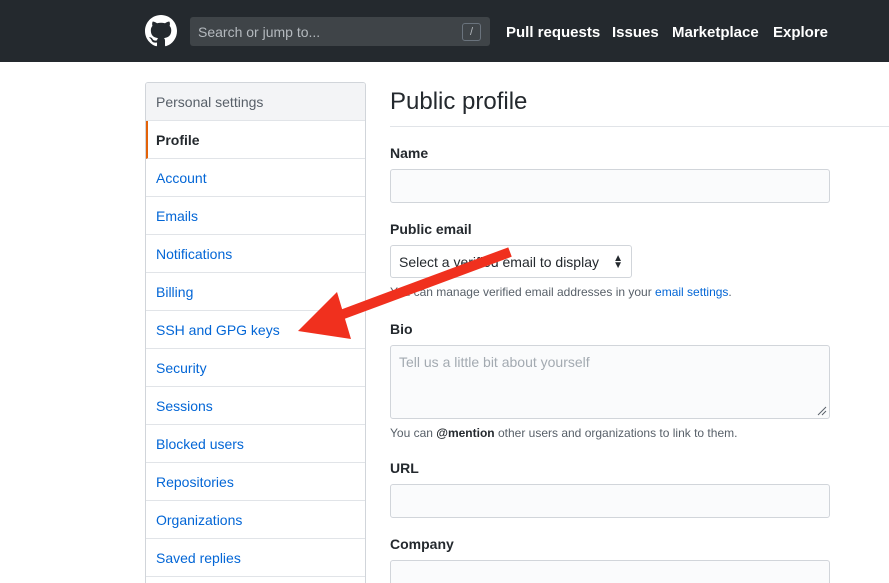 Image resolution: width=889 pixels, height=583 pixels. Describe the element at coordinates (255, 368) in the screenshot. I see `sidebar-item-security: Security` at that location.